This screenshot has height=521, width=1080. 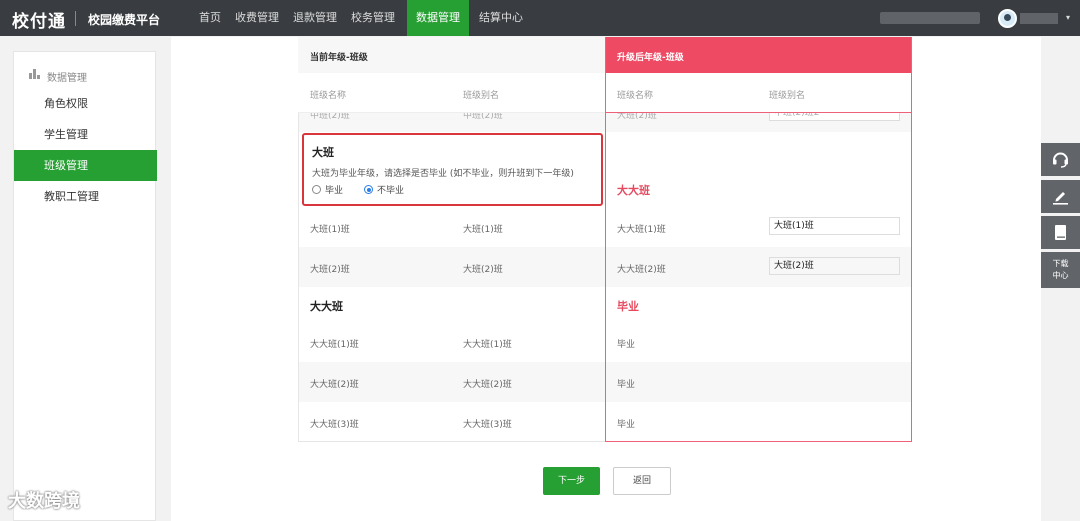 I want to click on col-class-name: 班级名称, so click(x=328, y=96).